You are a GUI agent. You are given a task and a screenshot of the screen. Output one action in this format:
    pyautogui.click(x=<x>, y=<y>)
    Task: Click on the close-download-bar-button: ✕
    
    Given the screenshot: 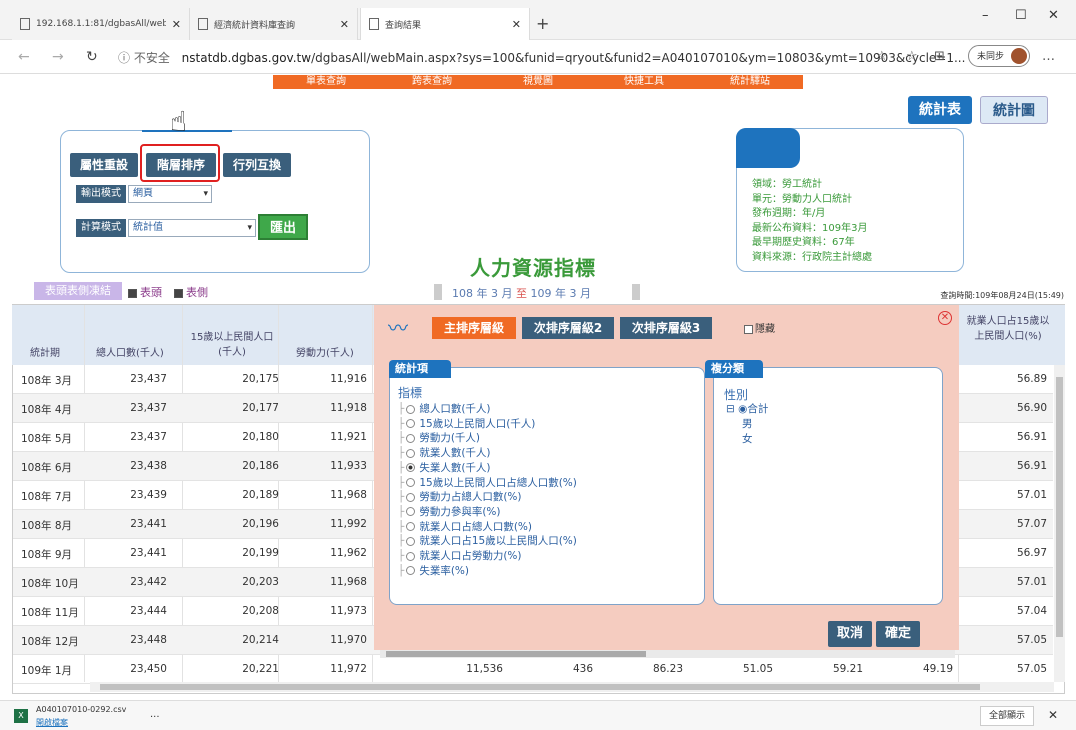 What is the action you would take?
    pyautogui.click(x=1053, y=715)
    